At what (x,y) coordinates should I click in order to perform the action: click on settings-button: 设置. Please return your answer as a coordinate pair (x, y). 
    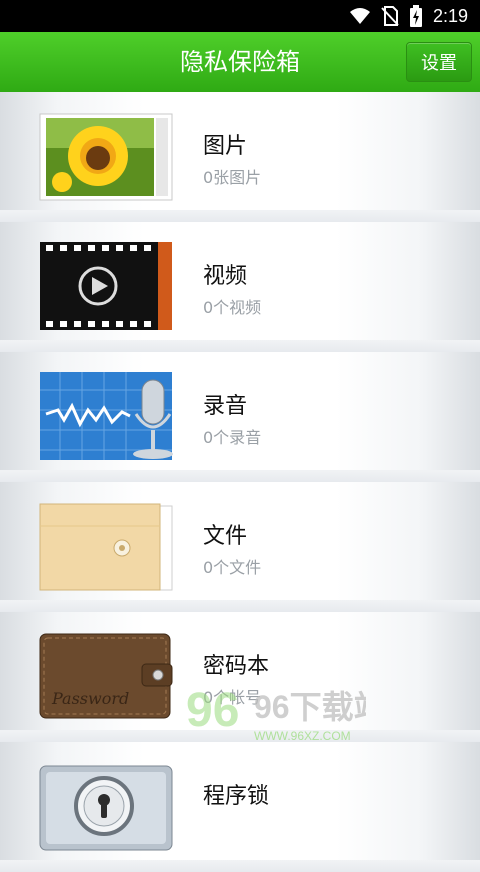
    Looking at the image, I should click on (439, 62).